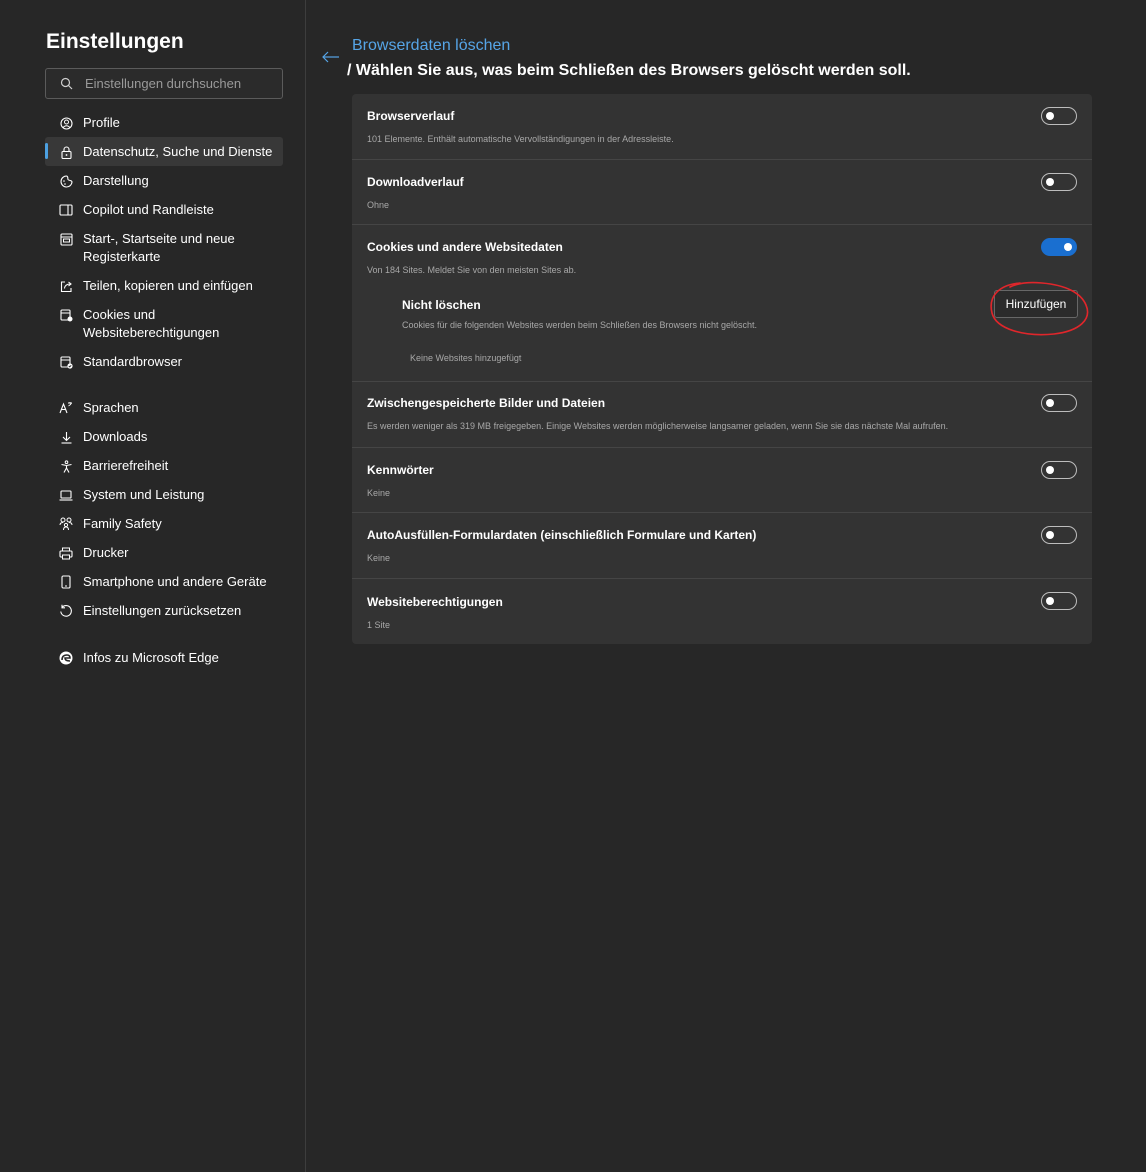 This screenshot has width=1146, height=1172. I want to click on sidebar-item-label: Einstellungen zurücksetzen, so click(162, 610).